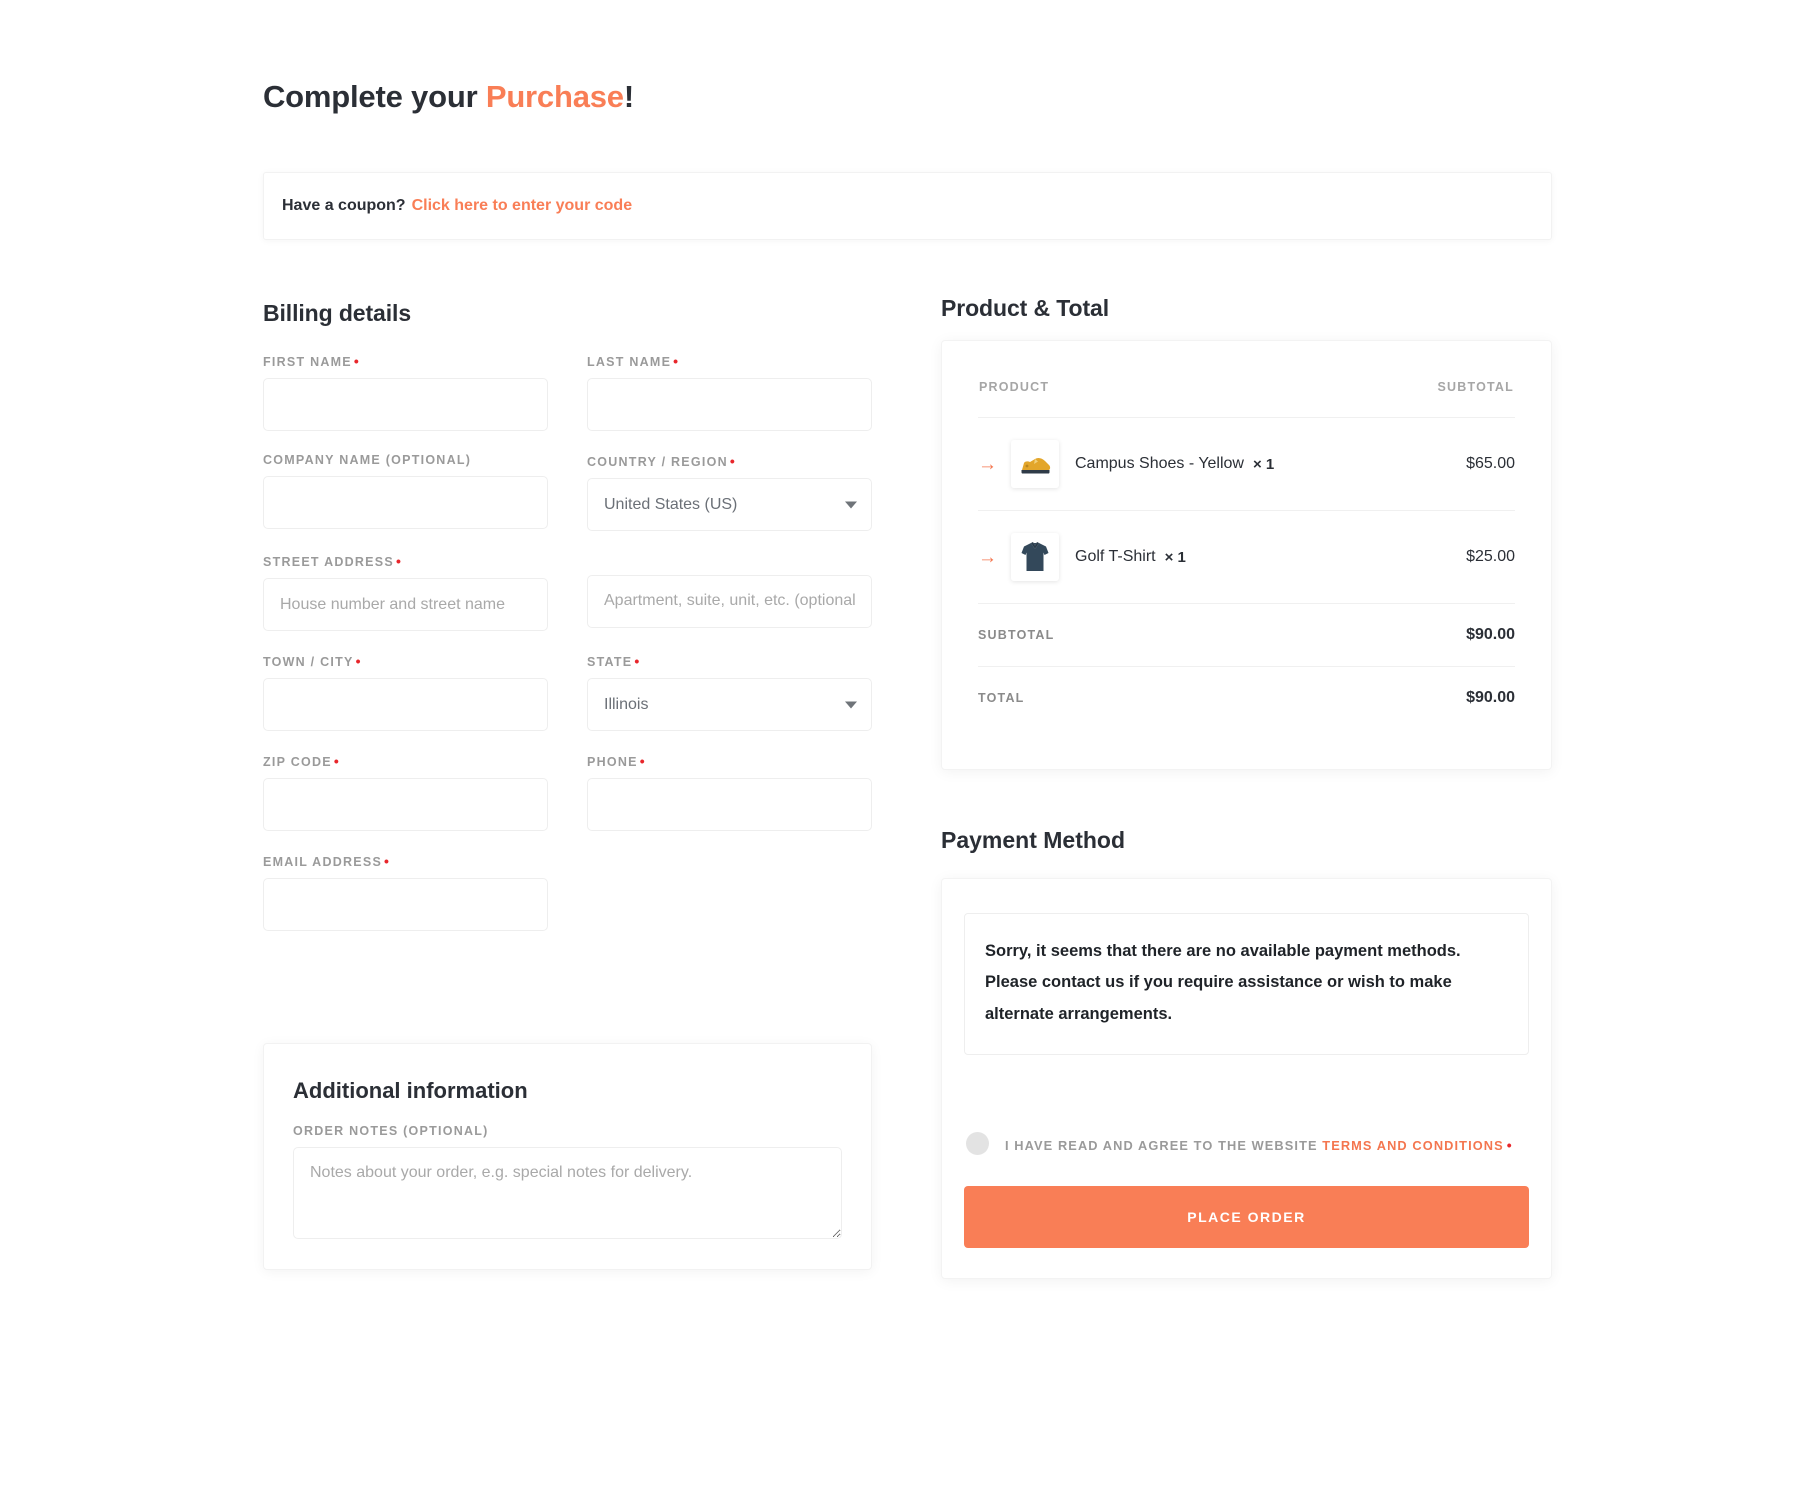 Image resolution: width=1800 pixels, height=1489 pixels. I want to click on product-cell: → Campus Shoes - Yellow × 1, so click(1190, 464).